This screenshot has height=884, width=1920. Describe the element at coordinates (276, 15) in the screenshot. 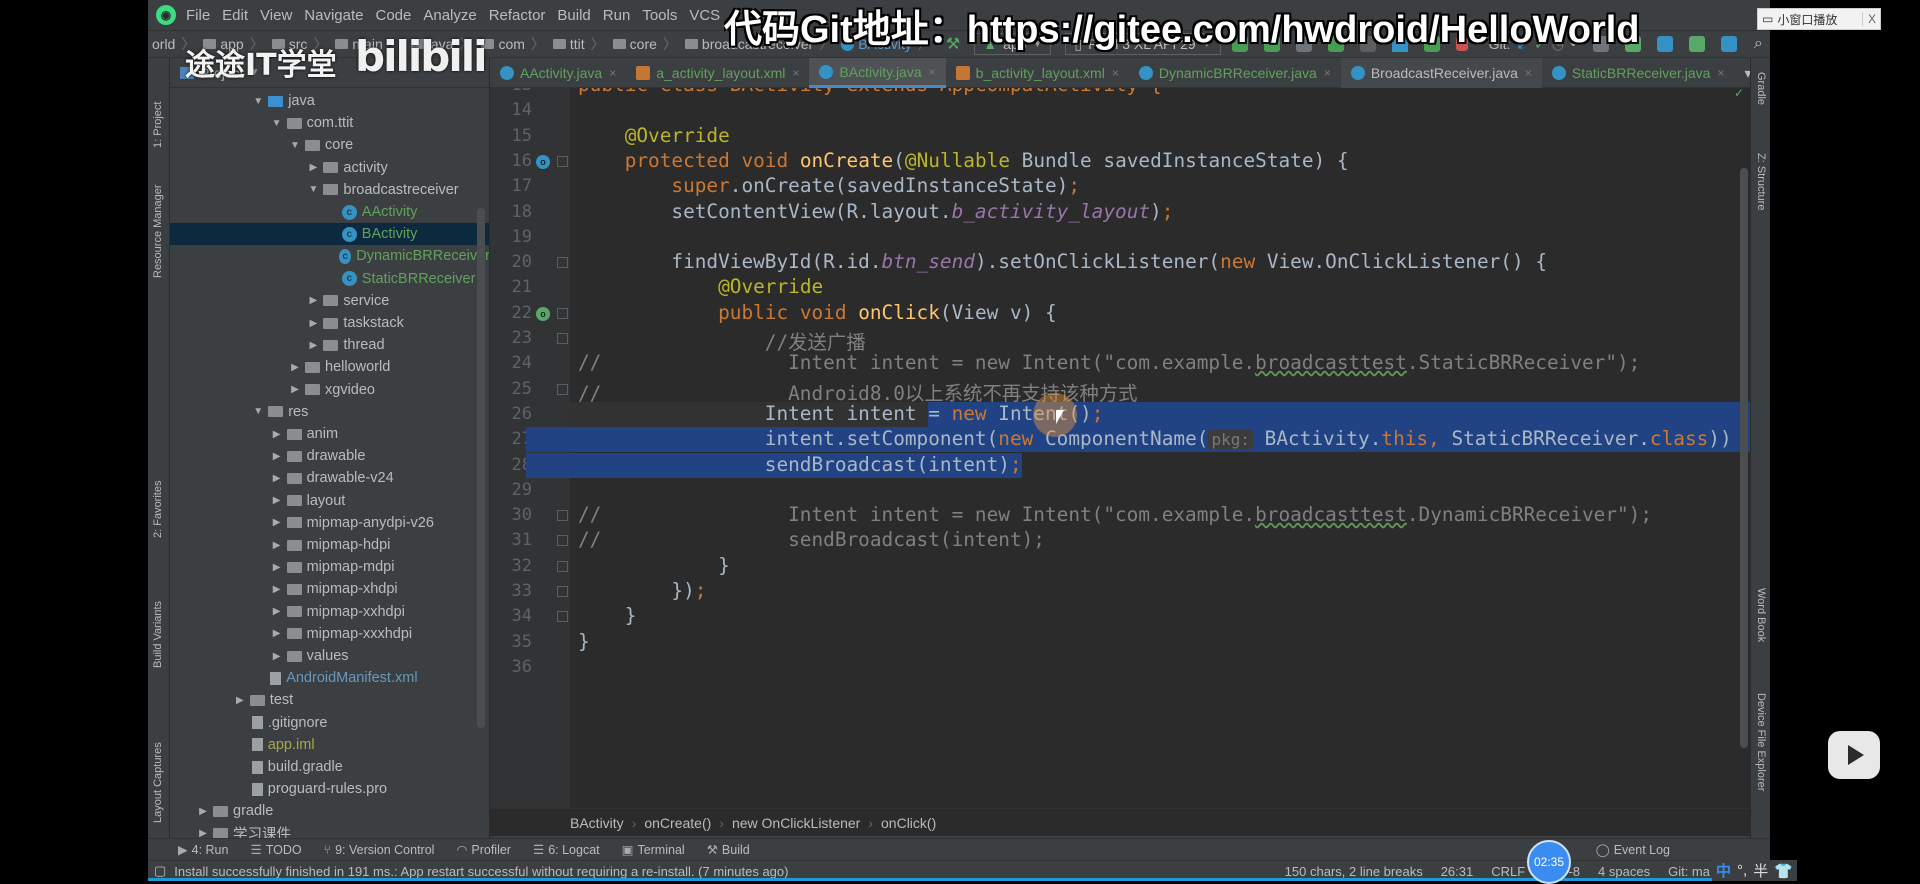

I see `menu-view: View` at that location.